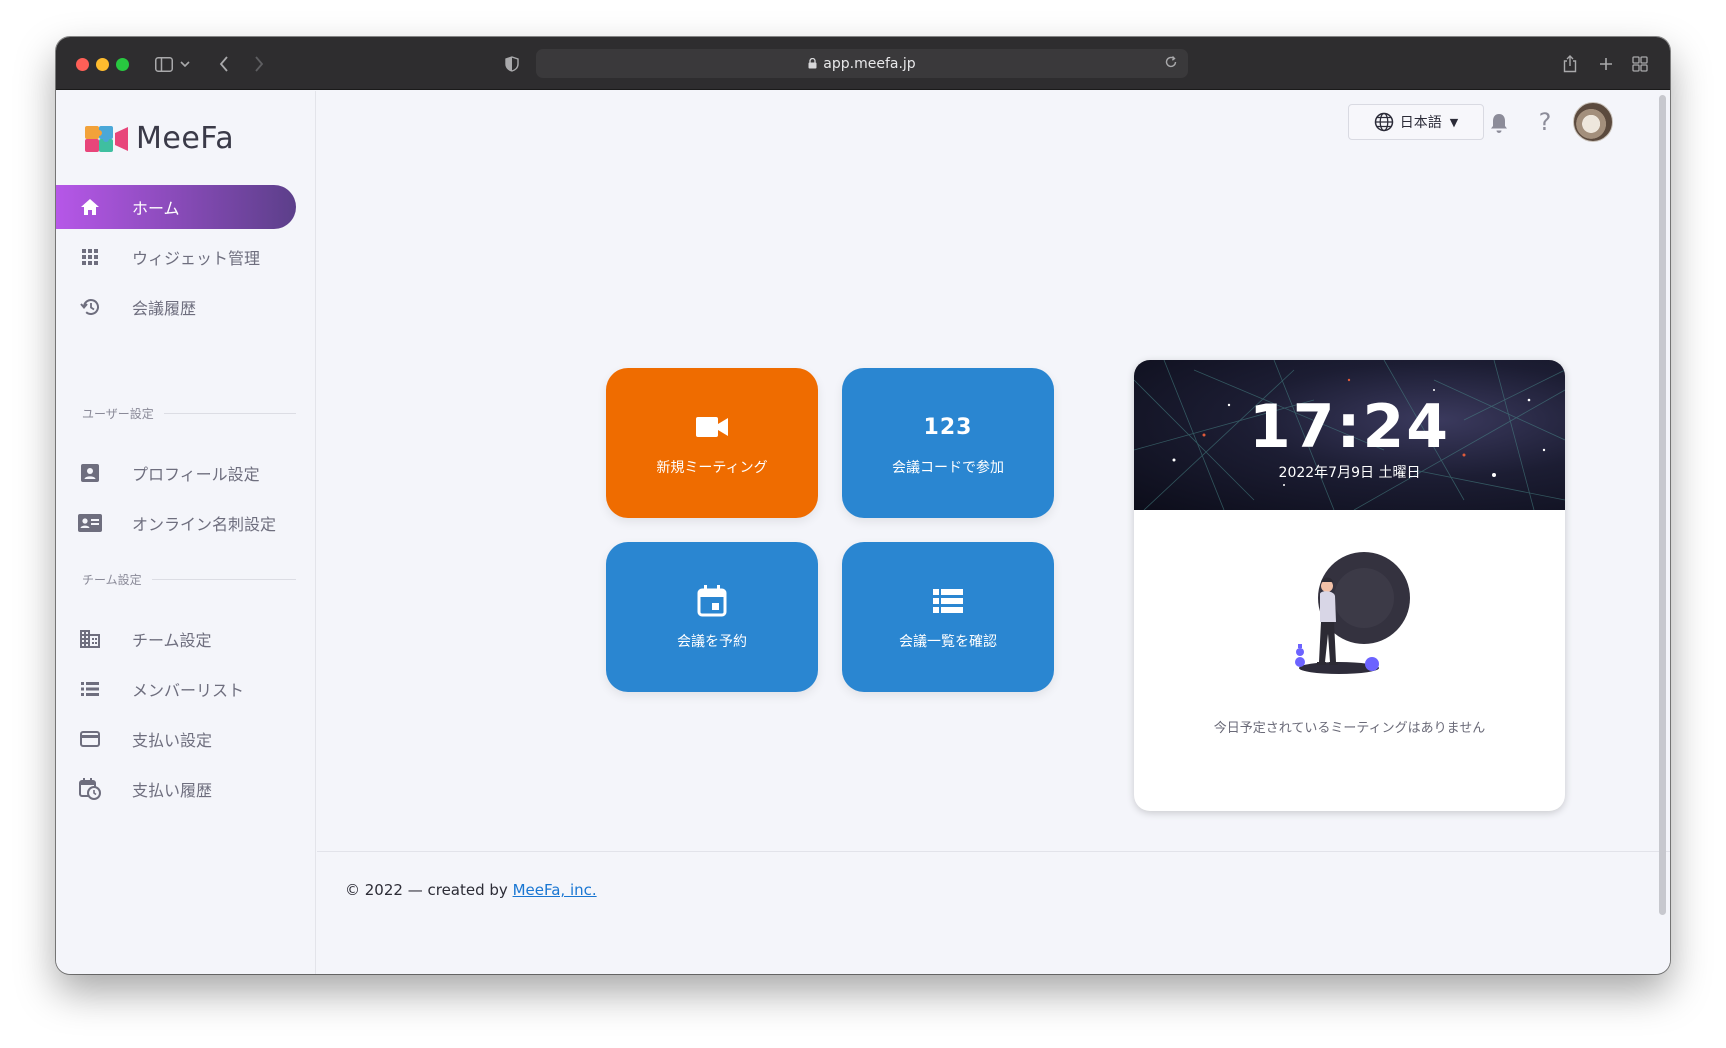  Describe the element at coordinates (948, 443) in the screenshot. I see `join-by-code-button: 123 会議コードで参加` at that location.